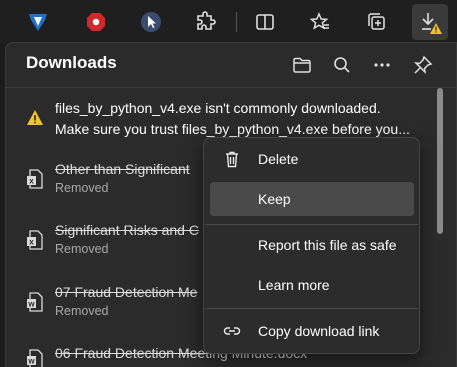 This screenshot has height=367, width=457. Describe the element at coordinates (382, 65) in the screenshot. I see `more-icon` at that location.